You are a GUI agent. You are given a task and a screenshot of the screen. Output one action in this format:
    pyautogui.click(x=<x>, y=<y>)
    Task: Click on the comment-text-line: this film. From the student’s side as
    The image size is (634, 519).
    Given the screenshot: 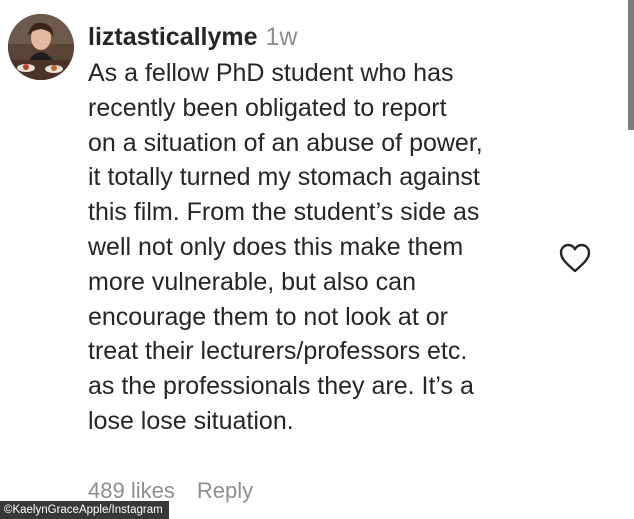 What is the action you would take?
    pyautogui.click(x=284, y=212)
    